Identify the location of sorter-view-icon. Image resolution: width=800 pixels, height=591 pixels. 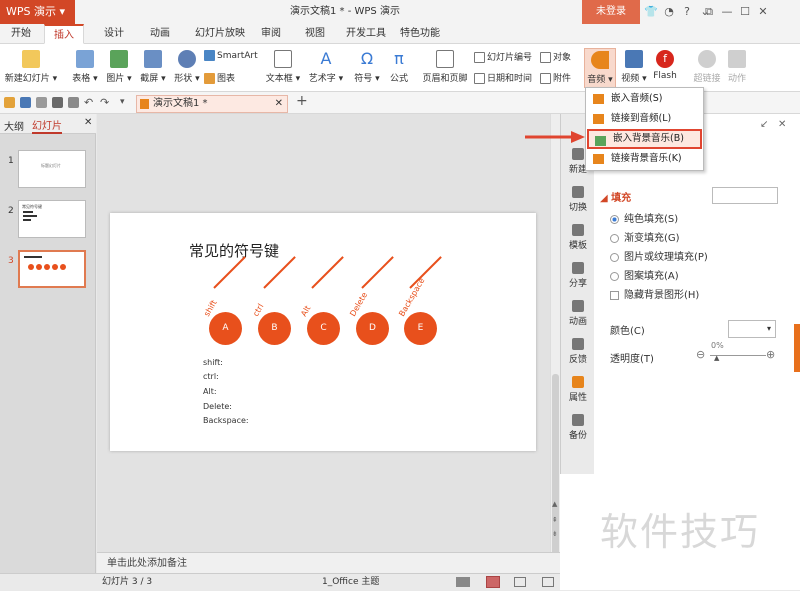
(520, 582).